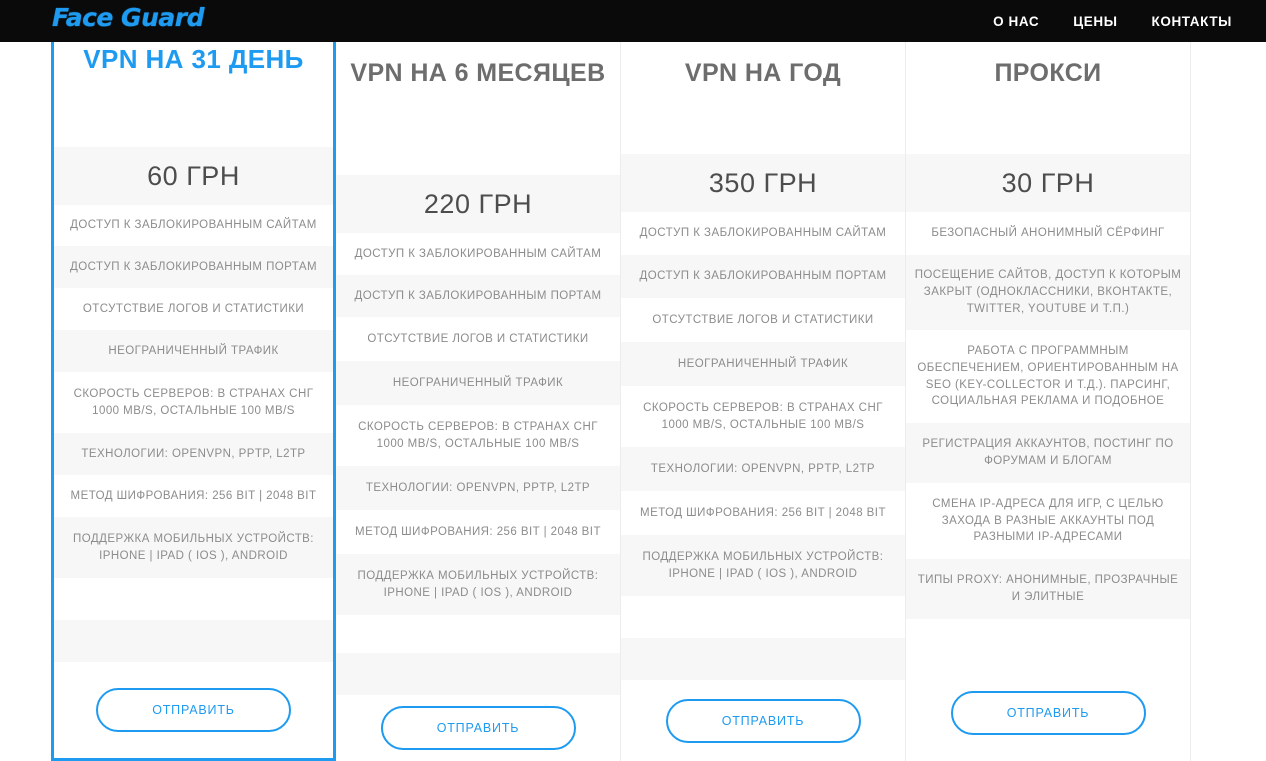 This screenshot has height=761, width=1266. Describe the element at coordinates (633, 21) in the screenshot. I see `site-header: Face Guard О НАС ЦЕНЫ КОНТАКТЫ` at that location.